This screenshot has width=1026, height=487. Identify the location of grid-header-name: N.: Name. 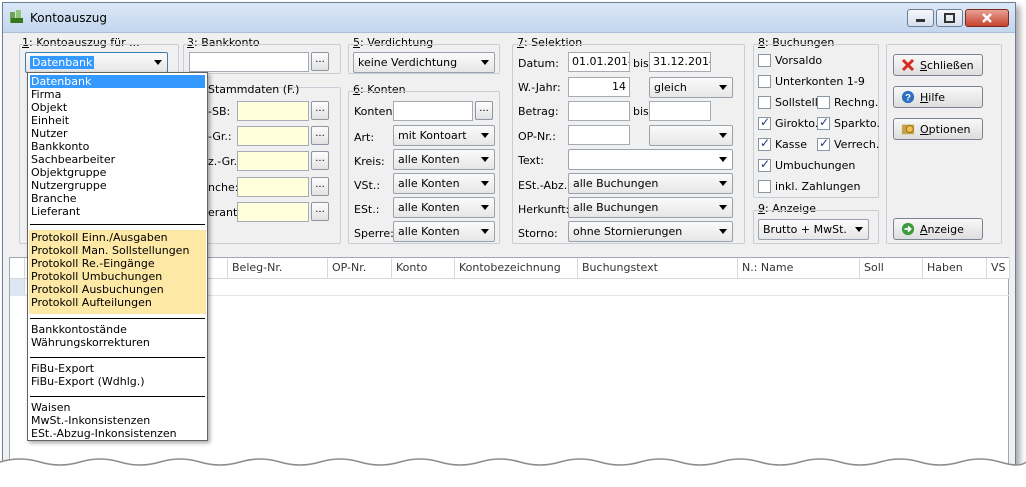
(799, 268).